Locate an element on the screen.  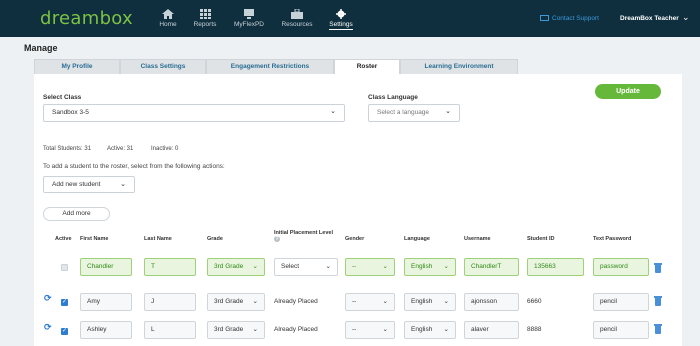
col-initial-placement: Initial Placement Level ? is located at coordinates (303, 236).